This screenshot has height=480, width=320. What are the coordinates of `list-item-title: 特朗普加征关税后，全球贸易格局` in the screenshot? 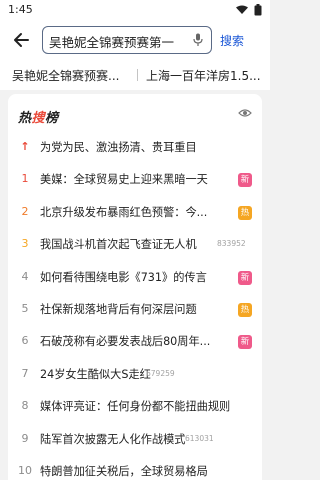 It's located at (133, 471).